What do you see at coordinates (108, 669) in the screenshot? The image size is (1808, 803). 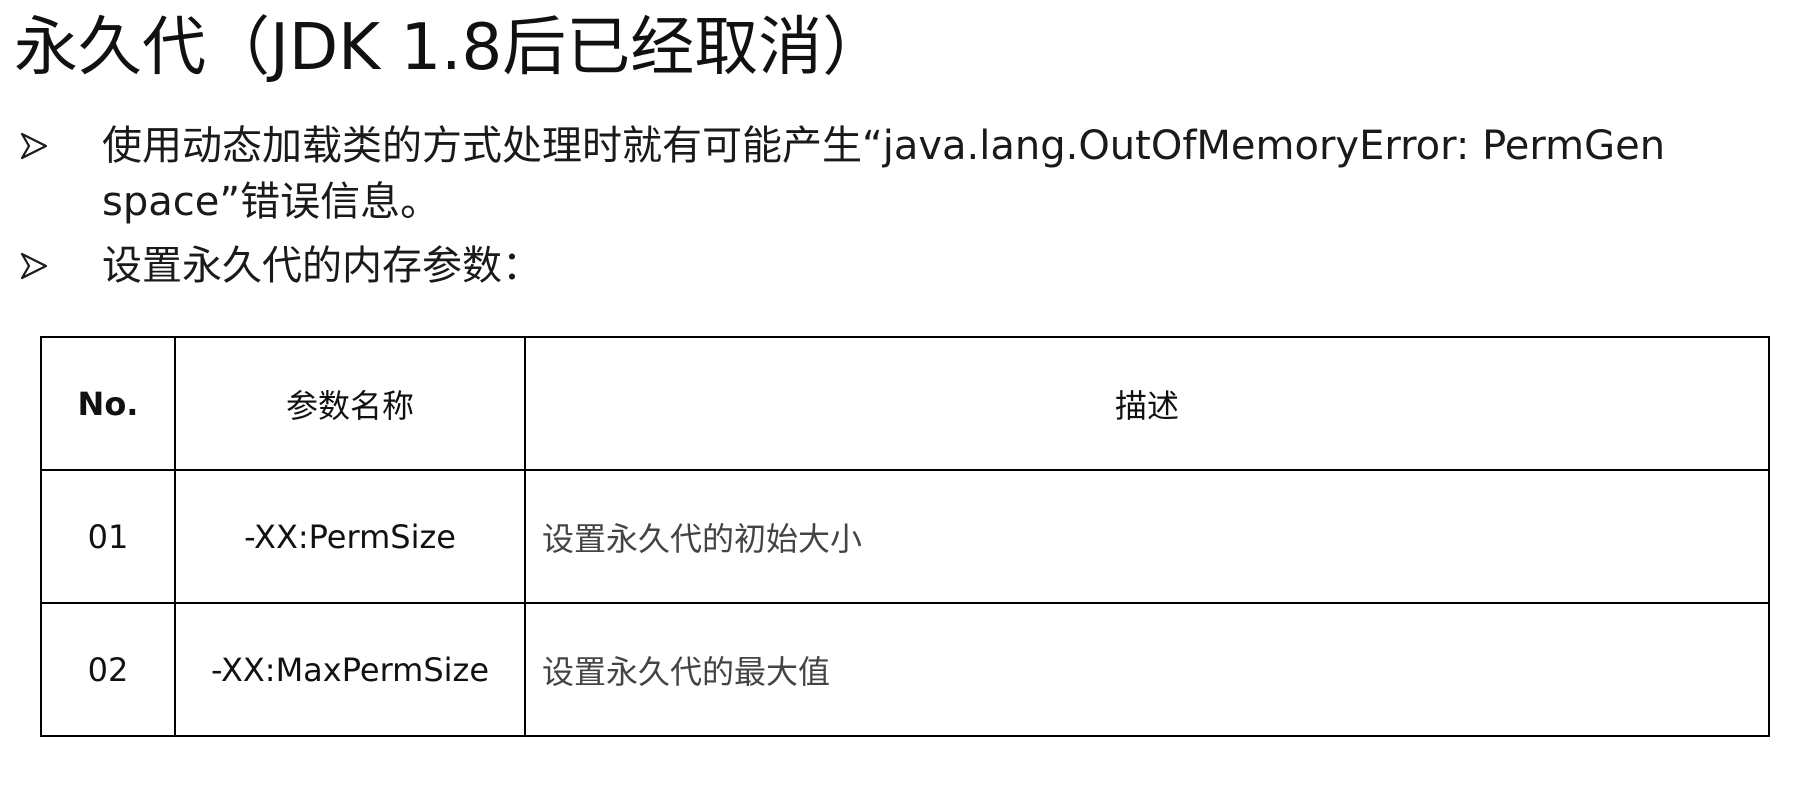 I see `cell-no: 02` at bounding box center [108, 669].